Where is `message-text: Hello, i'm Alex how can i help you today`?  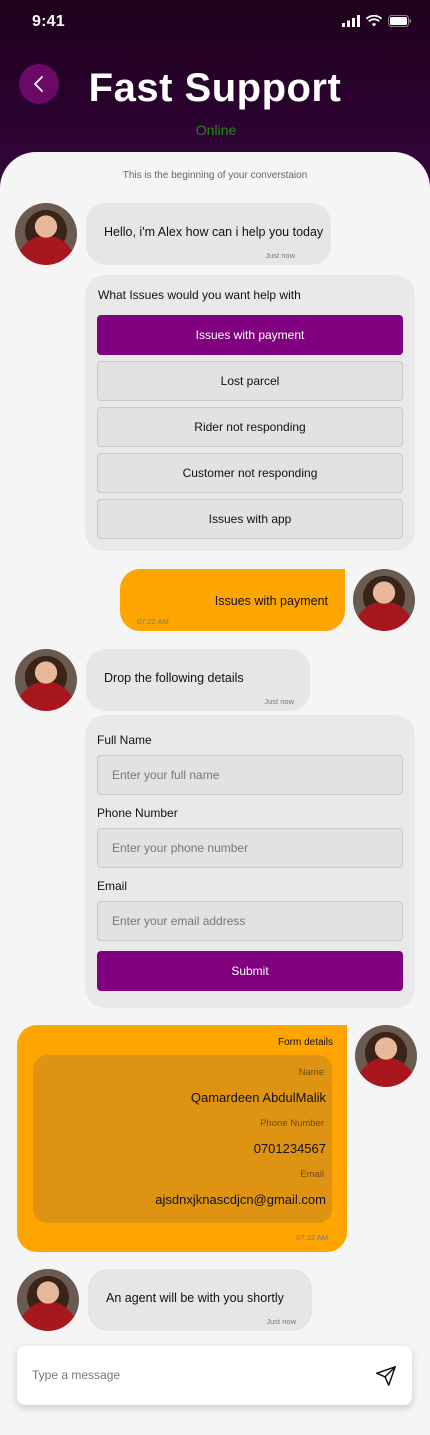
message-text: Hello, i'm Alex how can i help you today is located at coordinates (214, 232).